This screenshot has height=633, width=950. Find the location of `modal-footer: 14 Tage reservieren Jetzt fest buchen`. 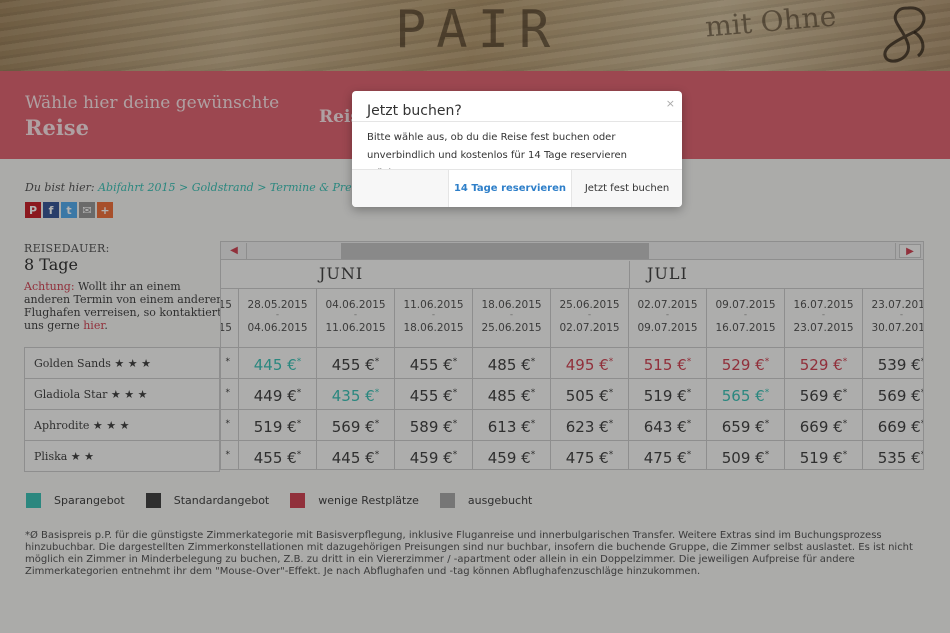

modal-footer: 14 Tage reservieren Jetzt fest buchen is located at coordinates (517, 188).